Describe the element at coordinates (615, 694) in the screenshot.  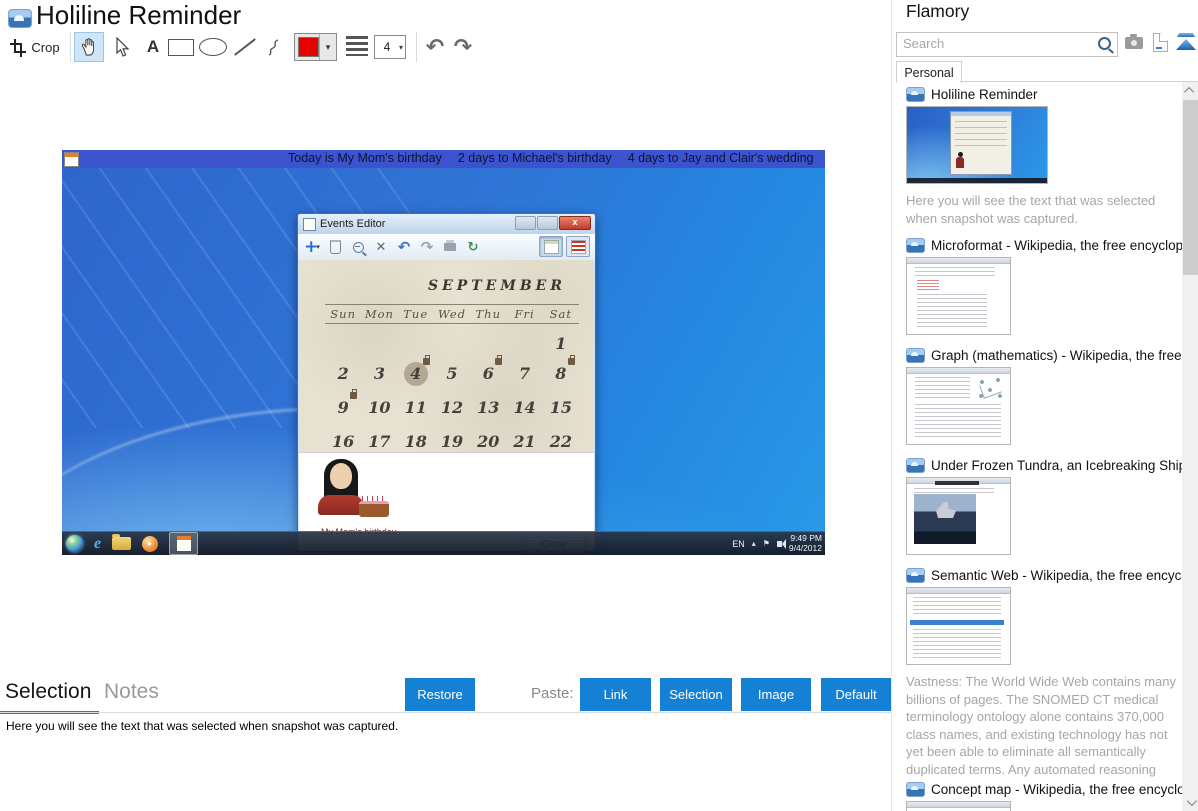
I see `paste-link-button: Link` at that location.